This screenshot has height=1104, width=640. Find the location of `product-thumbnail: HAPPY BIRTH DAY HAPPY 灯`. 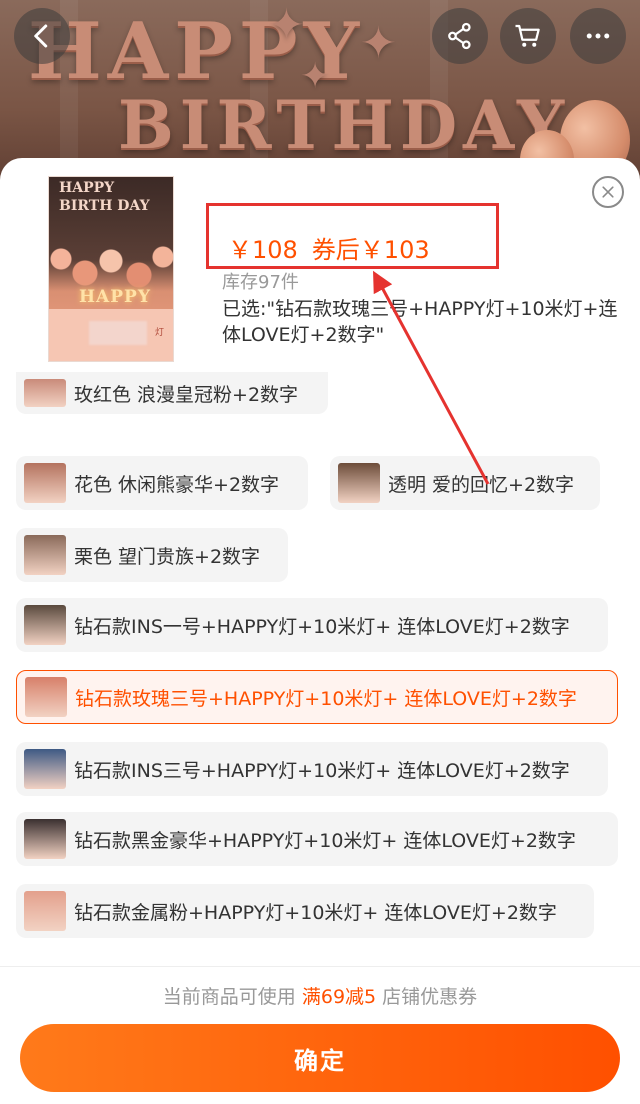

product-thumbnail: HAPPY BIRTH DAY HAPPY 灯 is located at coordinates (111, 269).